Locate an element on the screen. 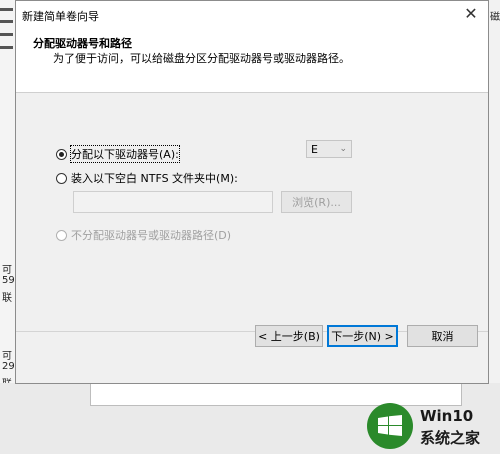 The height and width of the screenshot is (454, 500). drive-letter-value: E is located at coordinates (314, 149).